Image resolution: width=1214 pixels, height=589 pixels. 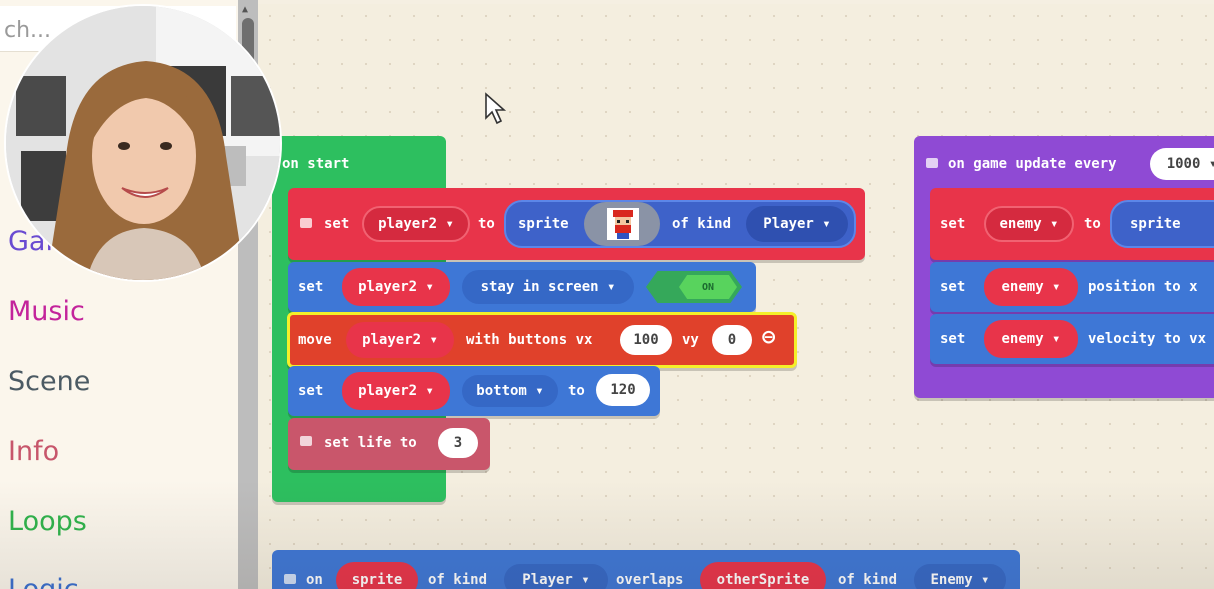 What do you see at coordinates (496, 108) in the screenshot?
I see `mouse-cursor-icon` at bounding box center [496, 108].